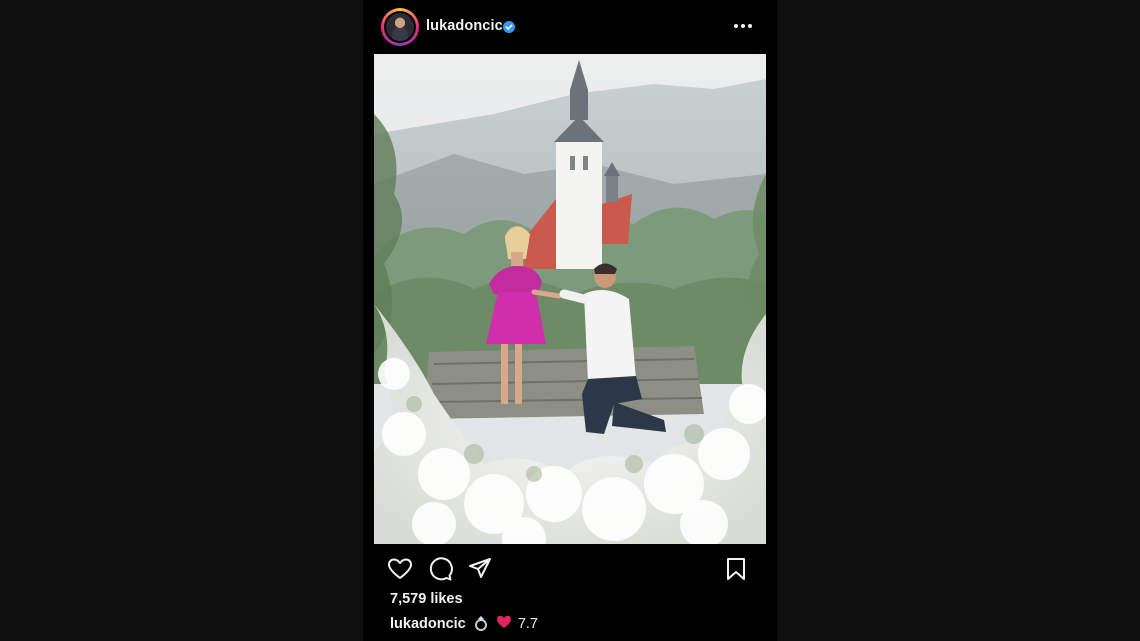  Describe the element at coordinates (570, 568) in the screenshot. I see `post-actions` at that location.